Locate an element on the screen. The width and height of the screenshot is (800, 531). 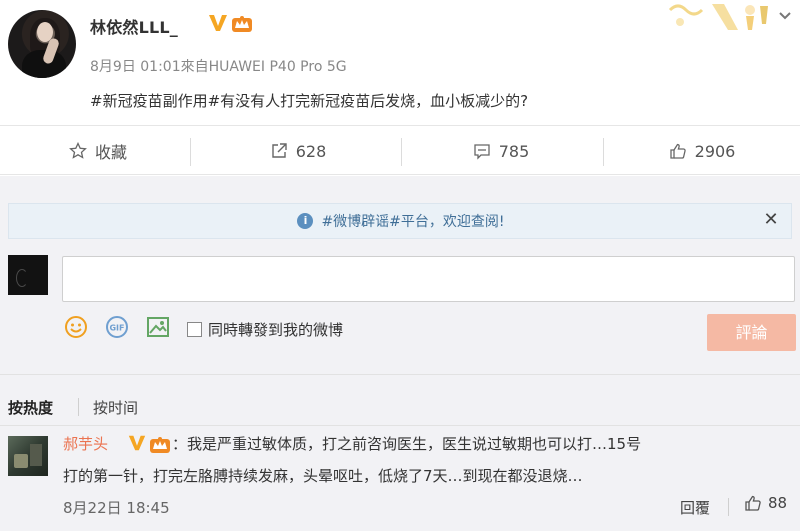
comment-button: 785 is located at coordinates (501, 151).